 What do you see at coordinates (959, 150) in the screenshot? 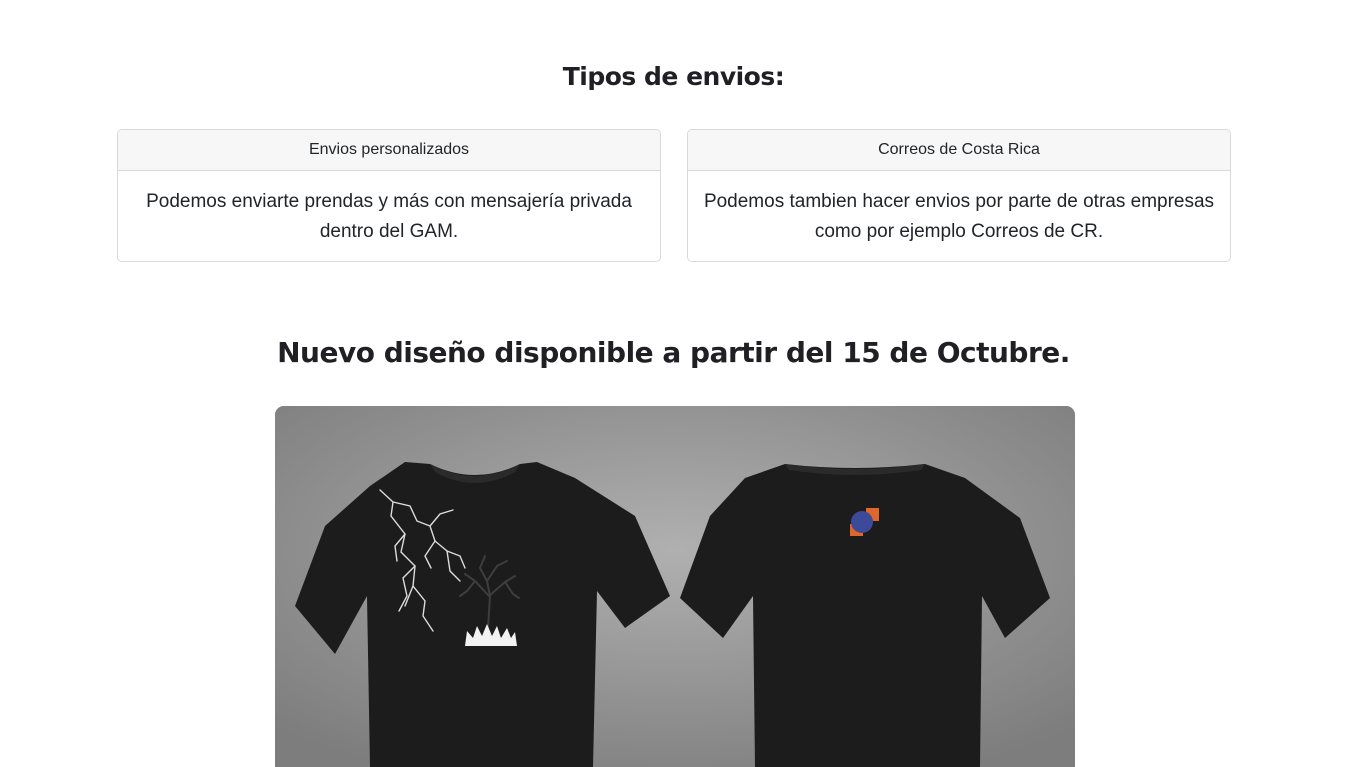
I see `card-header: Correos de Costa Rica` at bounding box center [959, 150].